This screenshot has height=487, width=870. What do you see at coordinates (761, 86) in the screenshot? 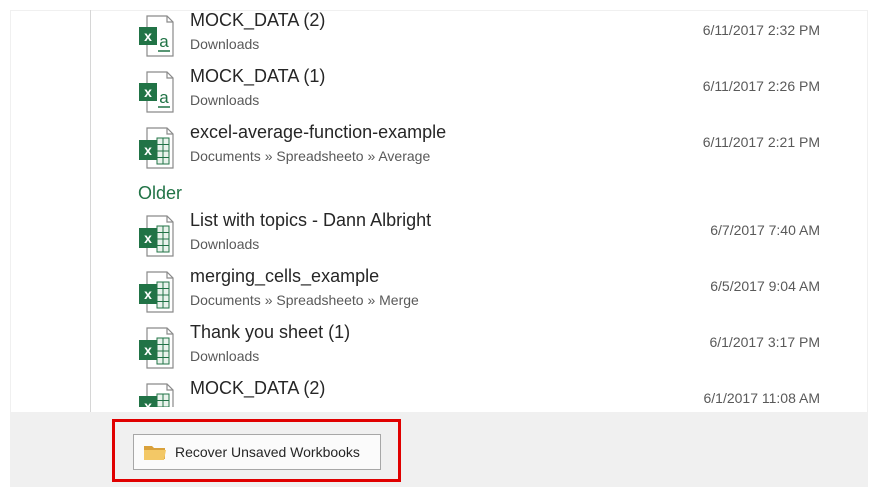
I see `file-date: 6/11/2017 2:26 PM` at bounding box center [761, 86].